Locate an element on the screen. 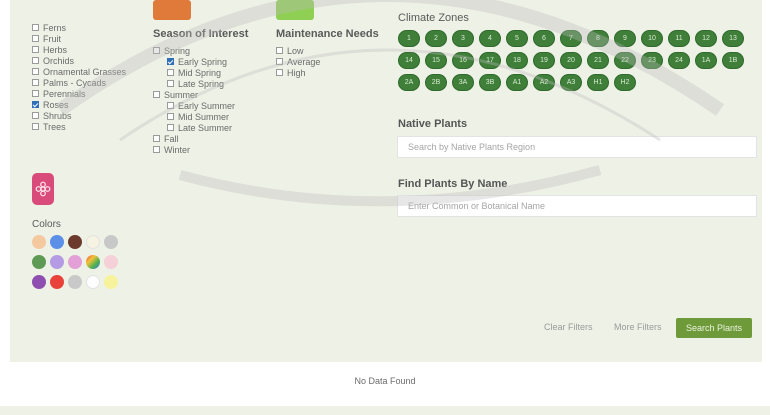 This screenshot has height=415, width=770. climate-zone-16: 16 is located at coordinates (463, 60).